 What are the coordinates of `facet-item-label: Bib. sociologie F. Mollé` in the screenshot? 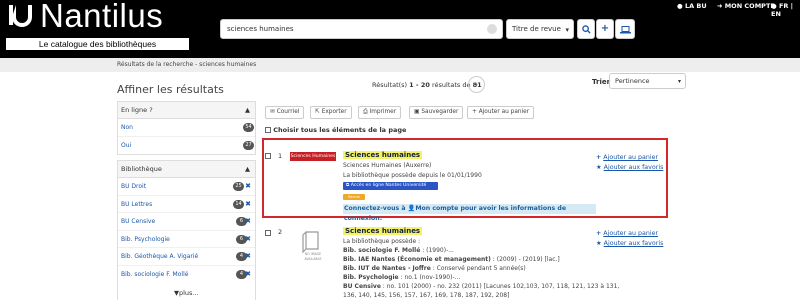 It's located at (155, 274).